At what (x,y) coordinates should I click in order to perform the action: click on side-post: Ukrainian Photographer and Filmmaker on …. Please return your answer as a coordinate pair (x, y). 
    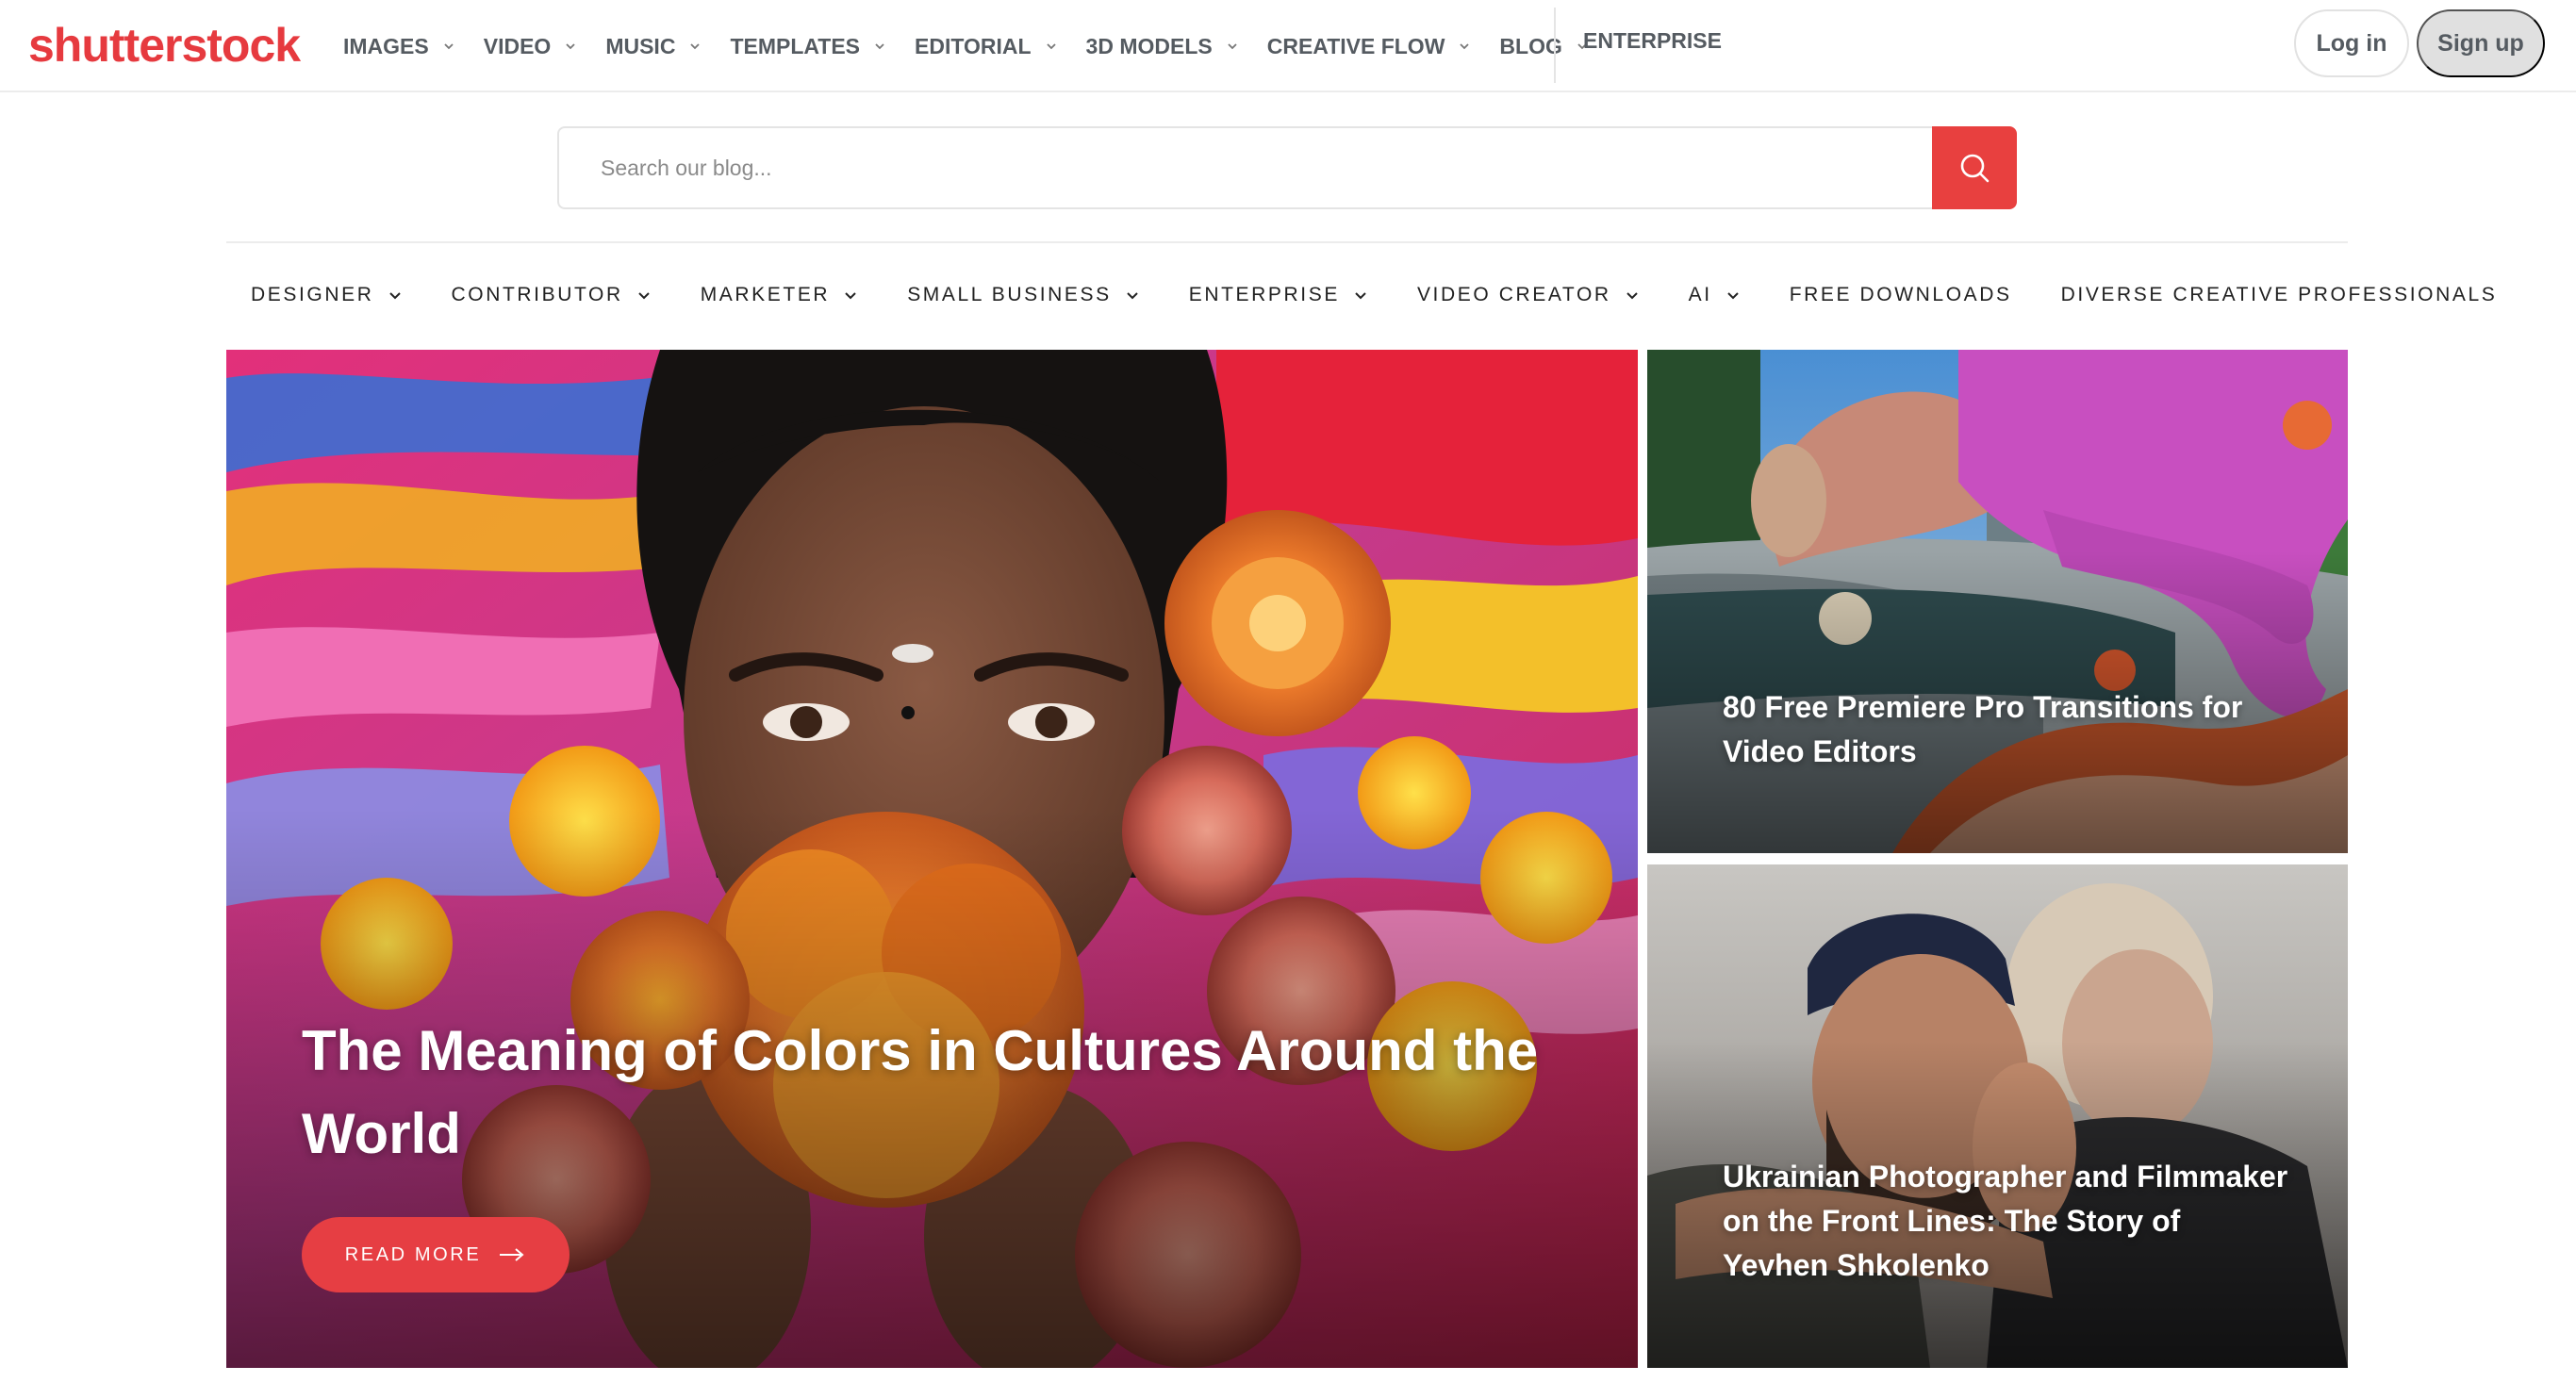
    Looking at the image, I should click on (1997, 1116).